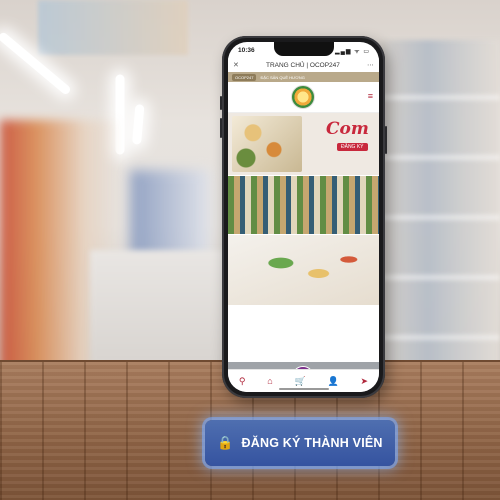  I want to click on hero-product-image, so click(267, 144).